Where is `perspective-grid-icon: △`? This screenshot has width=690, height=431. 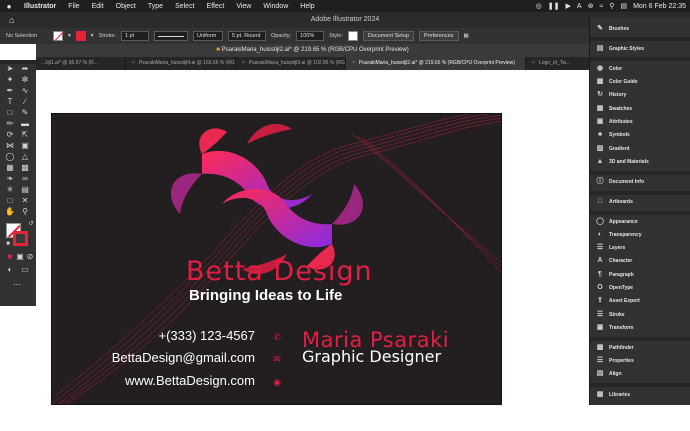 perspective-grid-icon: △ is located at coordinates (25, 157).